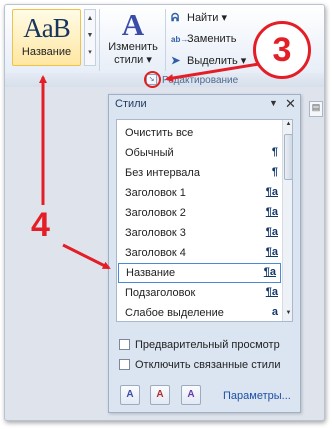 The width and height of the screenshot is (332, 429). I want to click on arrow-to-launcher, so click(212, 72).